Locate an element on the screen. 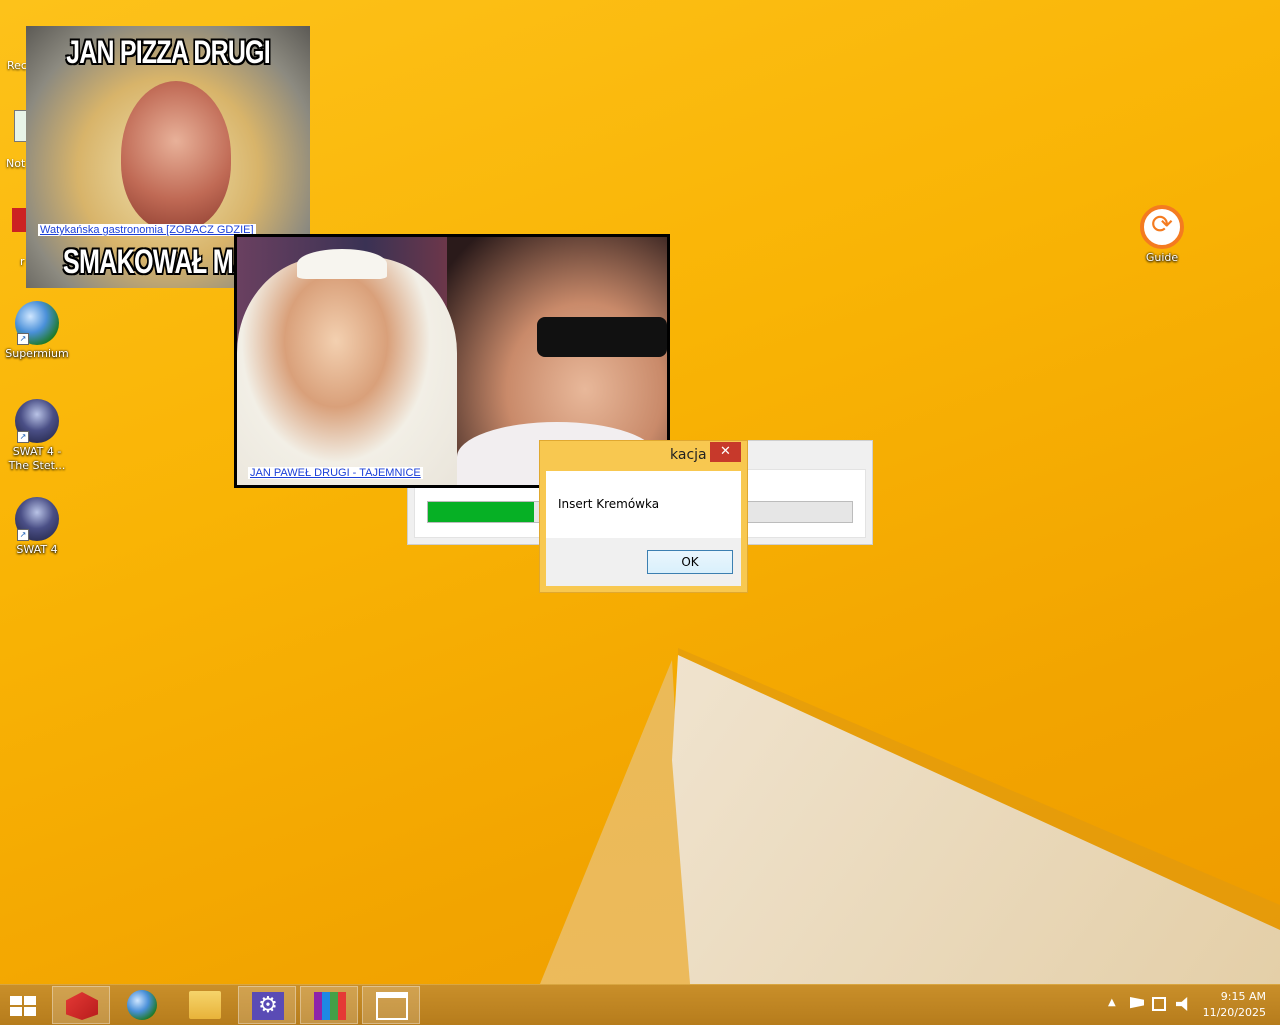 This screenshot has height=1025, width=1280. windows-logo-icon is located at coordinates (24, 1006).